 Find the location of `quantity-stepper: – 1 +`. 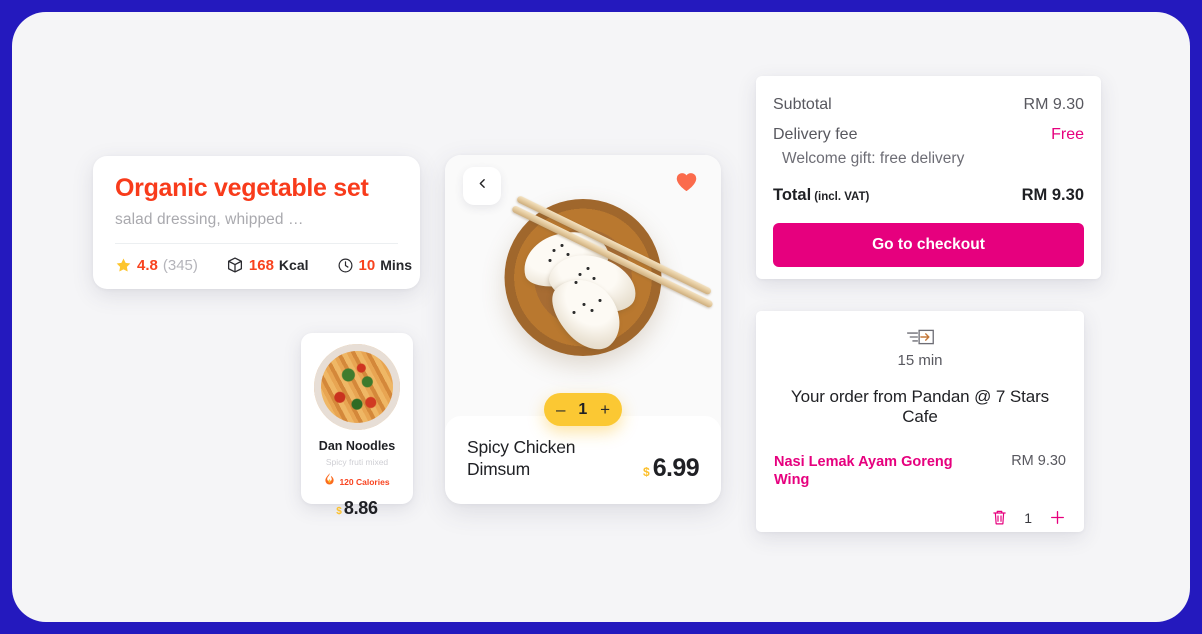

quantity-stepper: – 1 + is located at coordinates (583, 409).